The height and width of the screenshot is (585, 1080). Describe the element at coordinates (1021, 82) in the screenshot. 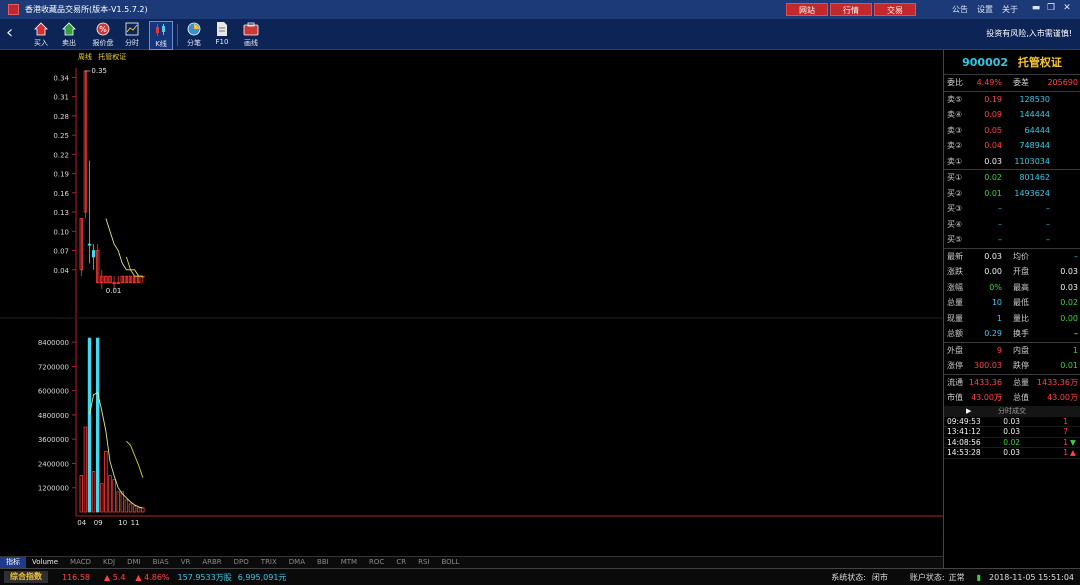

I see `wei-cha-label: 委差` at that location.